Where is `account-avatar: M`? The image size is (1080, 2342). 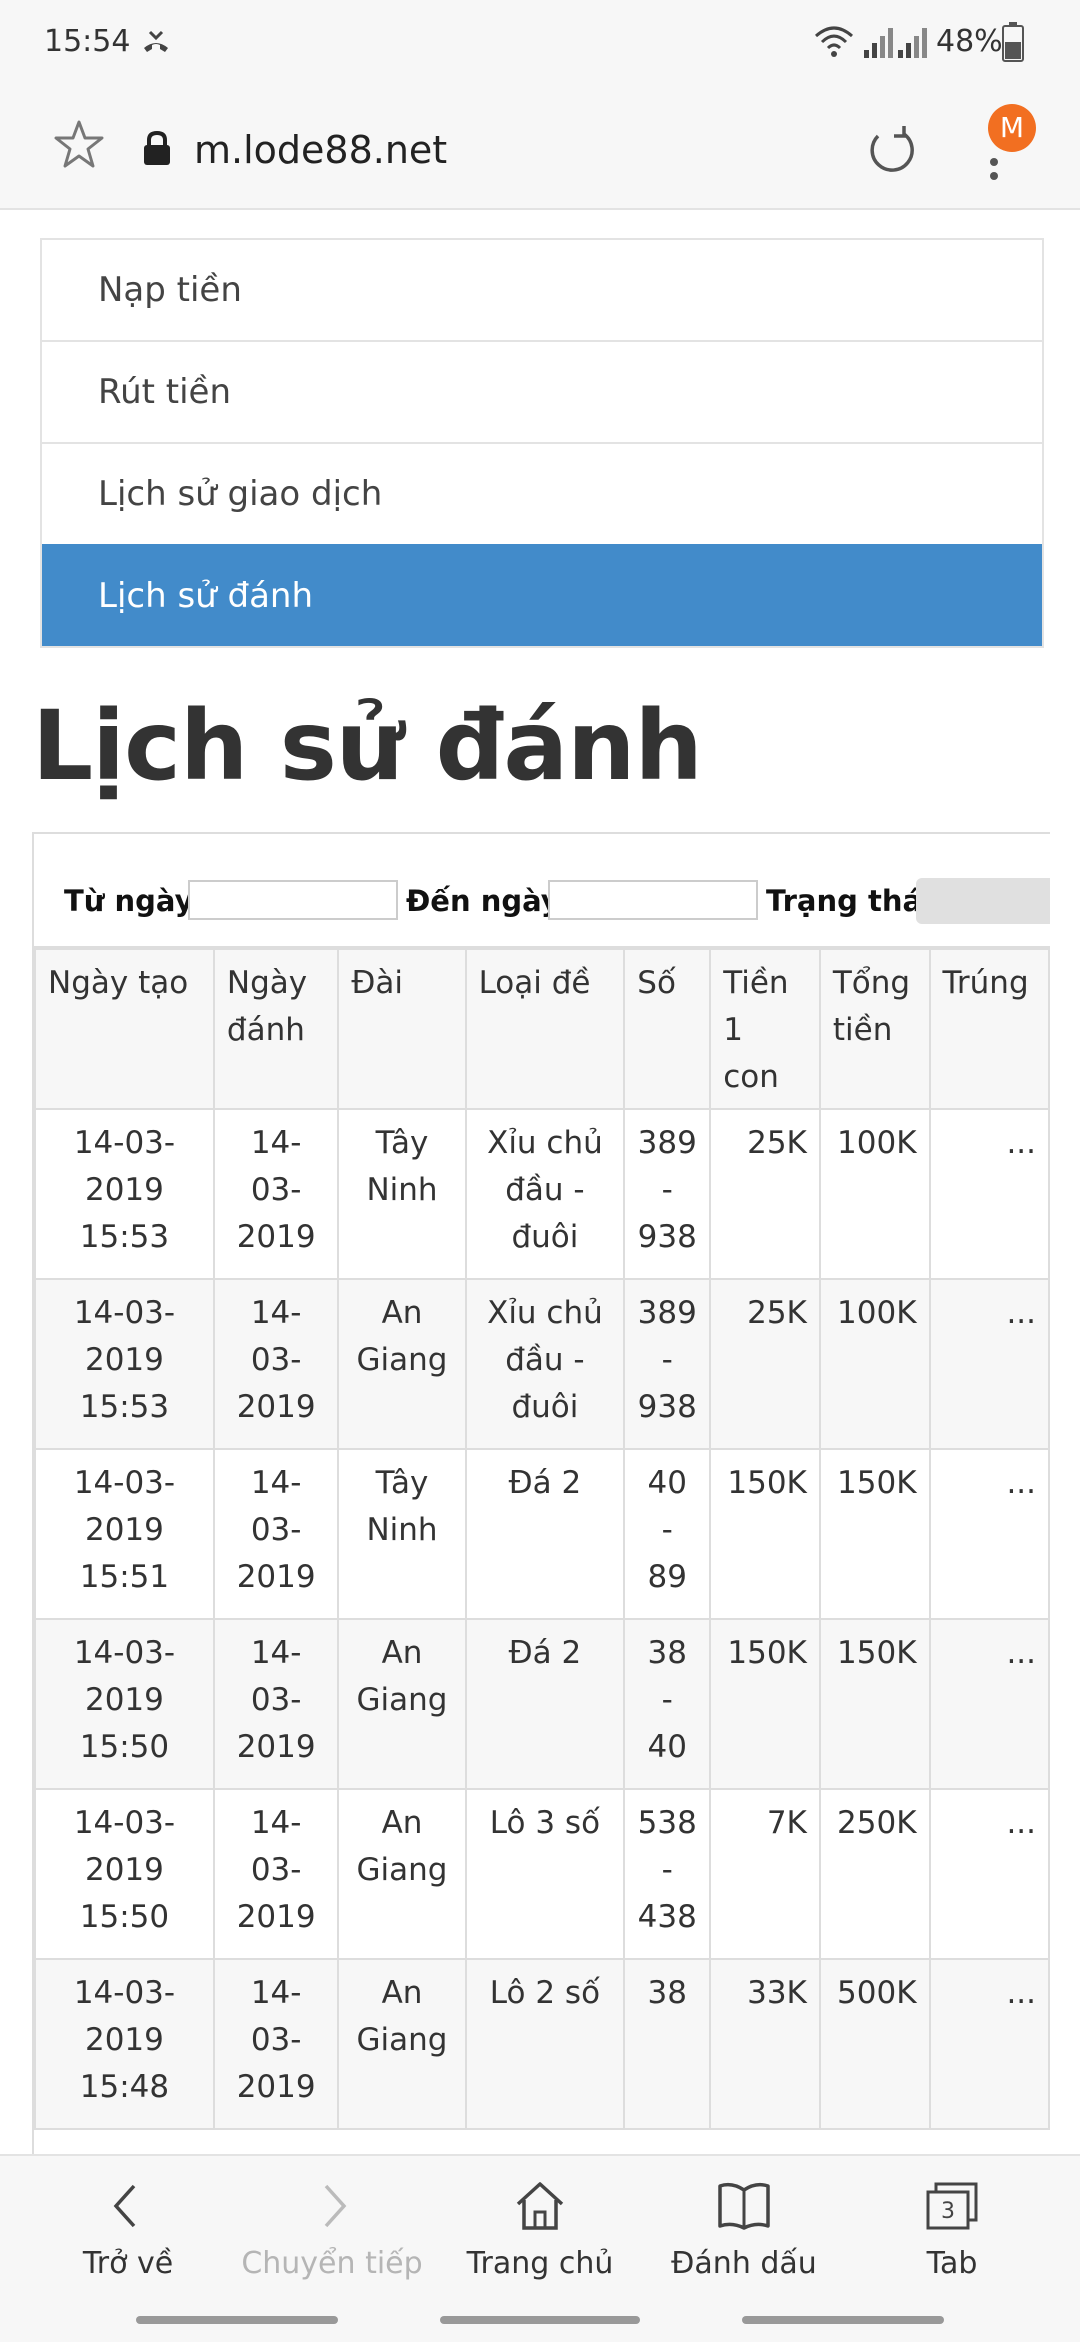
account-avatar: M is located at coordinates (1012, 128).